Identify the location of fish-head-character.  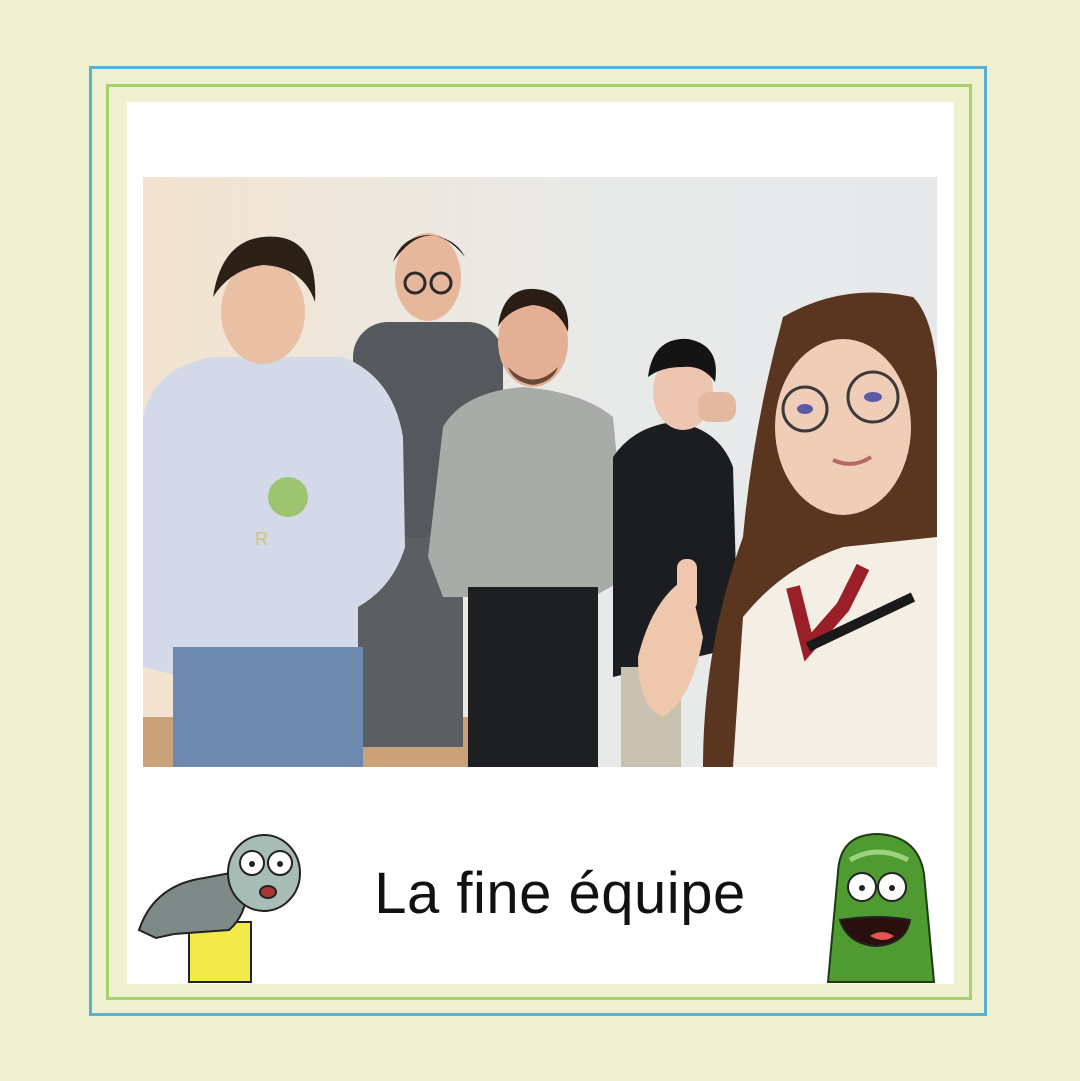
(219, 909).